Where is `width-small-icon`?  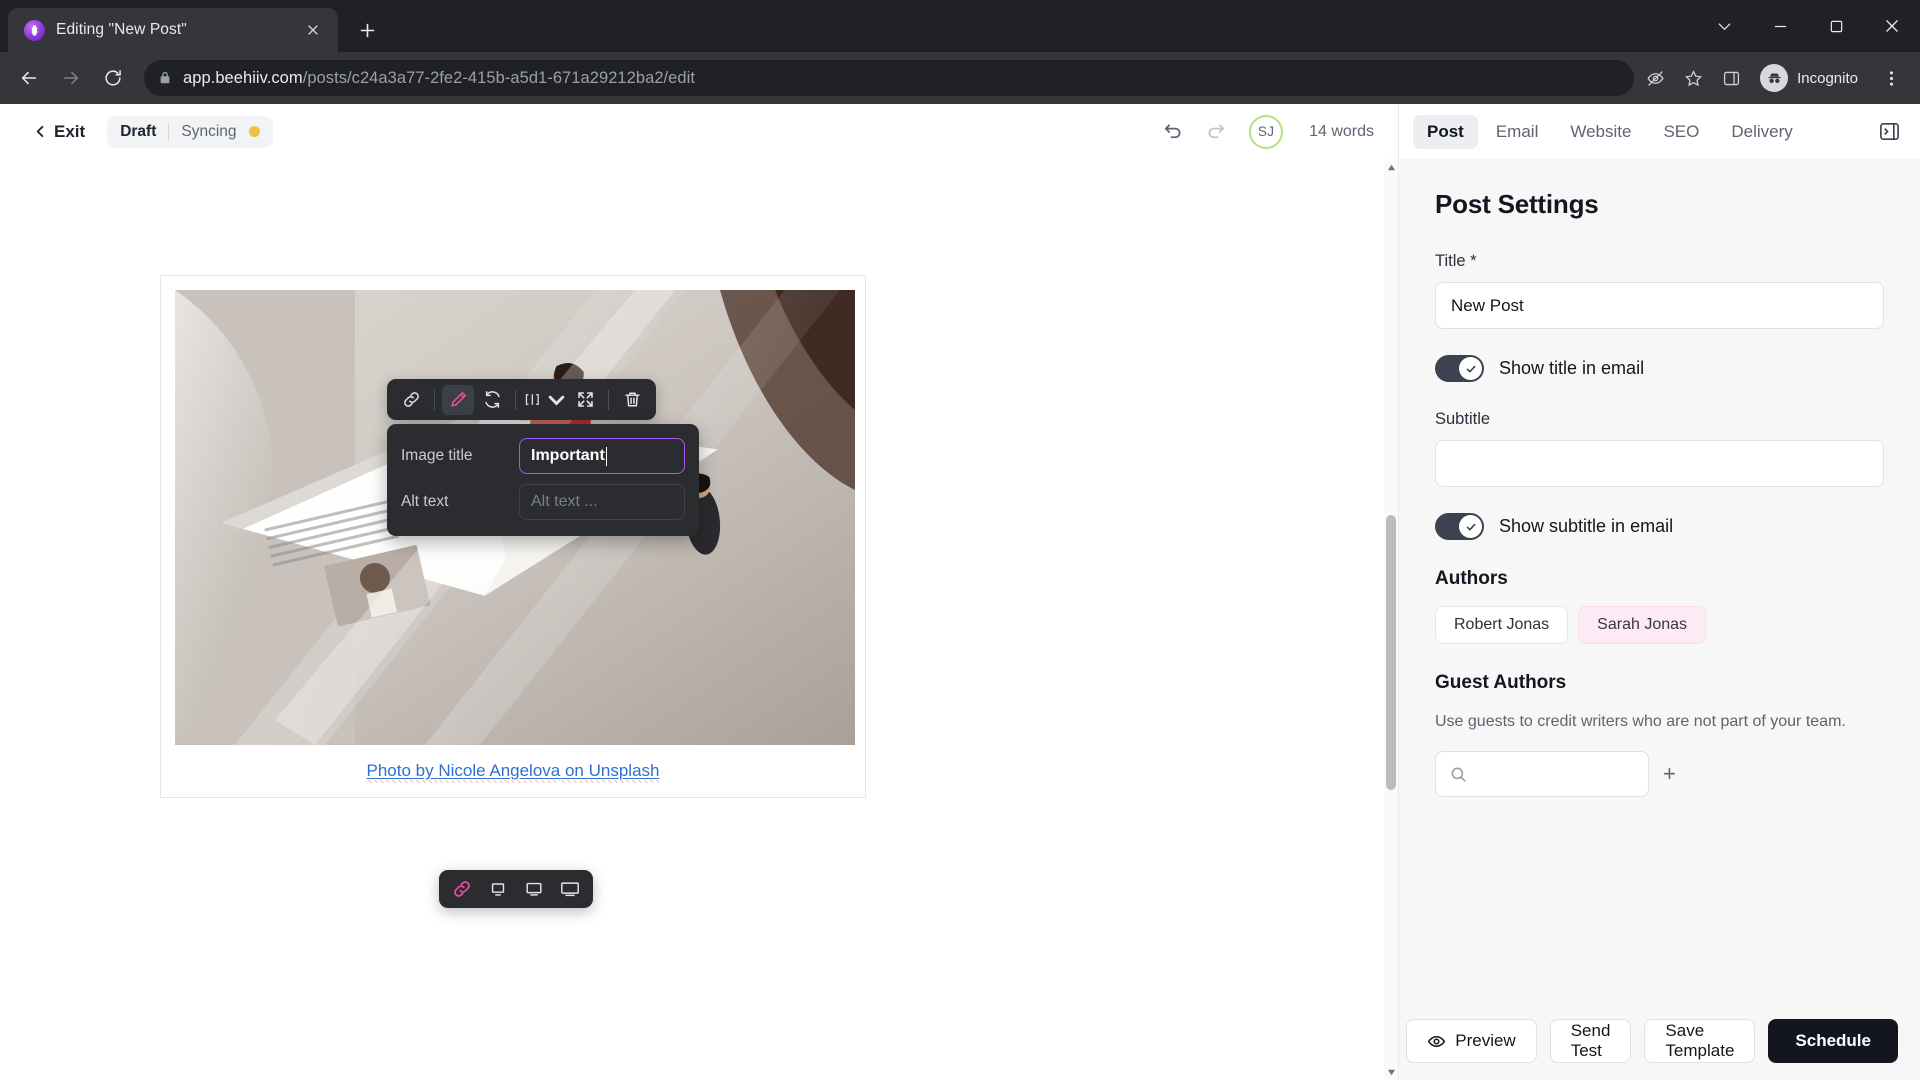
width-small-icon is located at coordinates (498, 889).